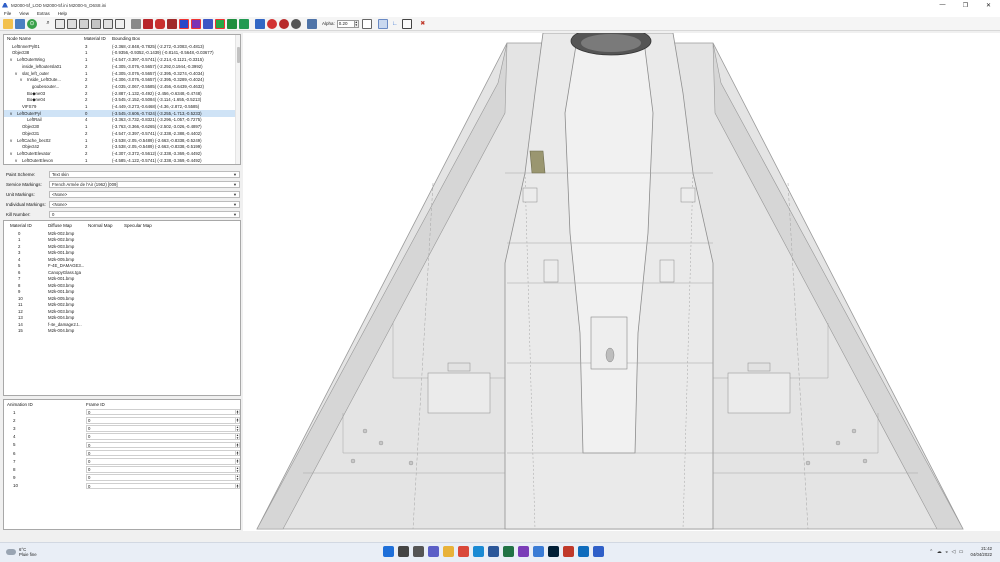 The width and height of the screenshot is (1000, 562). What do you see at coordinates (208, 23) in the screenshot?
I see `texture-icon` at bounding box center [208, 23].